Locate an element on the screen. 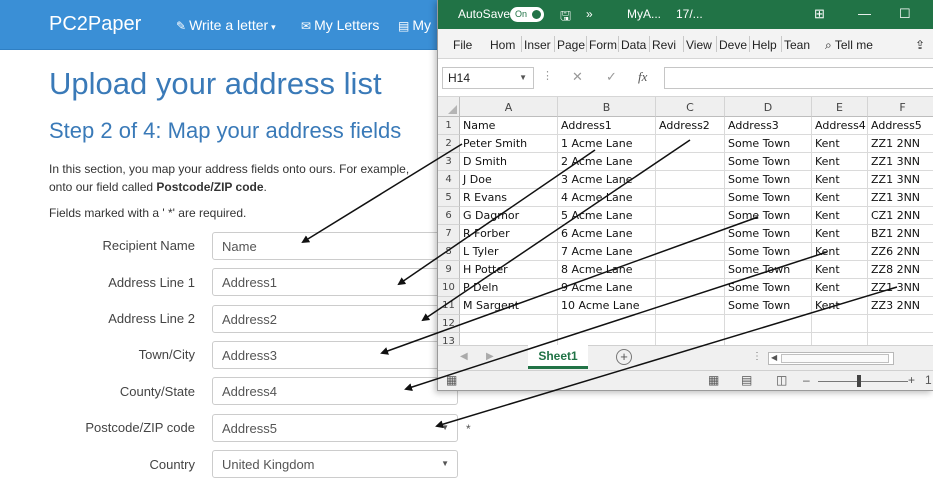 The width and height of the screenshot is (933, 486). menu-data: Data is located at coordinates (633, 45).